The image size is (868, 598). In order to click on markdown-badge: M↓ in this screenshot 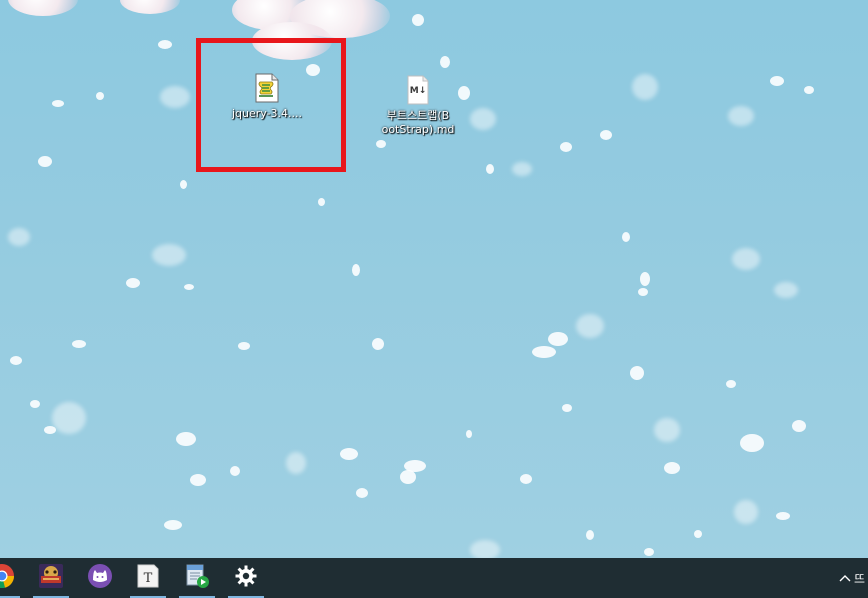, I will do `click(418, 91)`.